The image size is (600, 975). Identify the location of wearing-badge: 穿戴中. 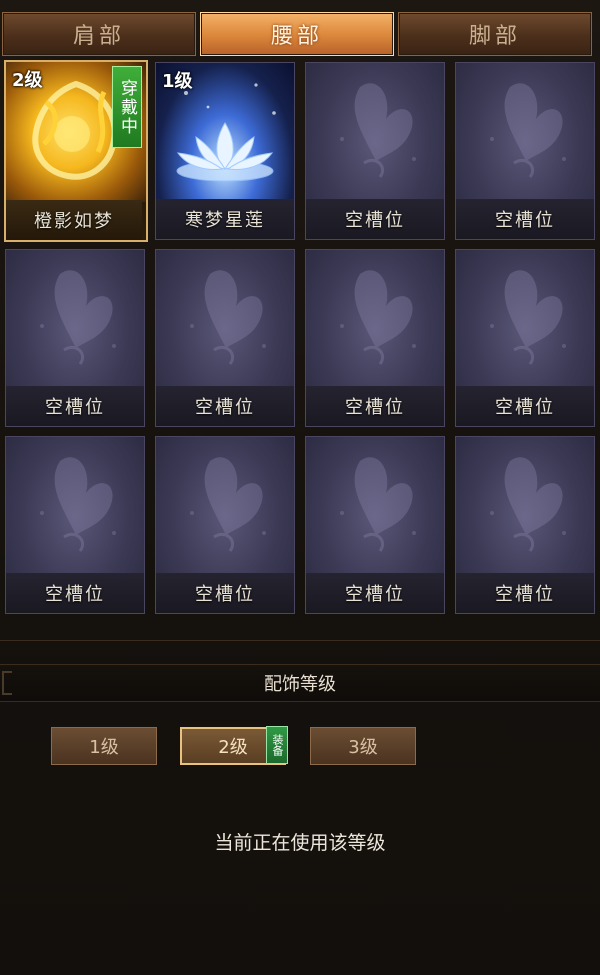
(127, 107).